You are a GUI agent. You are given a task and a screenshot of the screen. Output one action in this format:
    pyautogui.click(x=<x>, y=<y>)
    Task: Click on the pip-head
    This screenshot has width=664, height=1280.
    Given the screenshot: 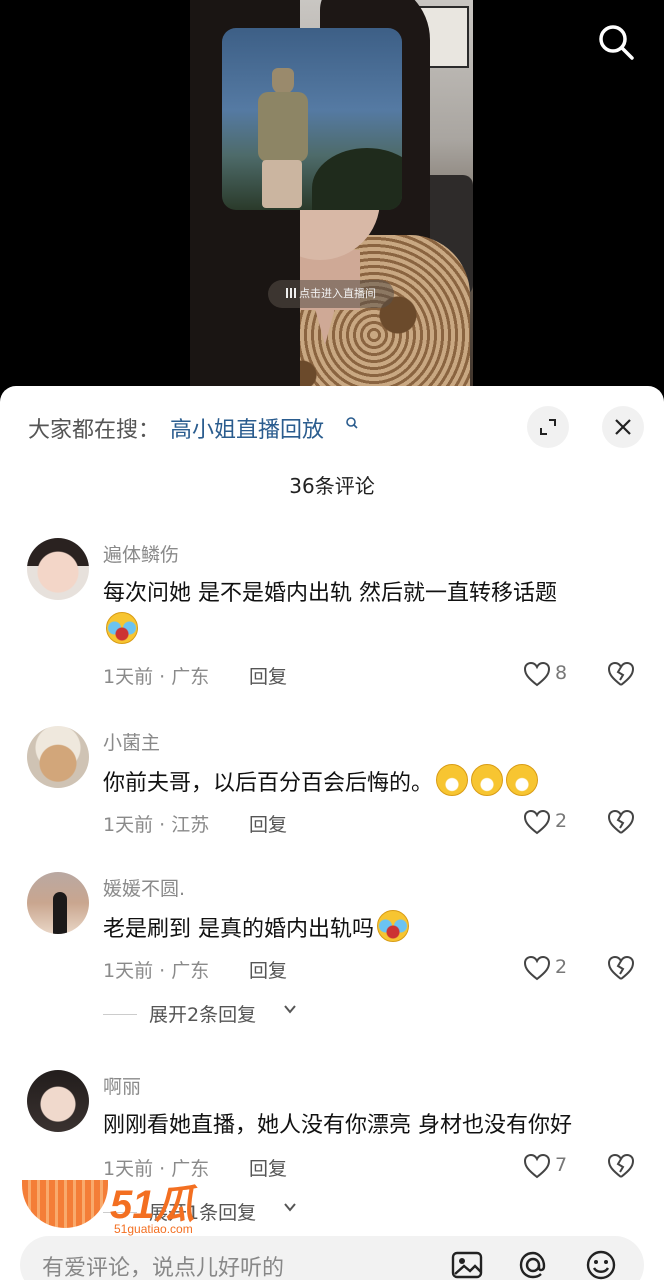 What is the action you would take?
    pyautogui.click(x=283, y=81)
    